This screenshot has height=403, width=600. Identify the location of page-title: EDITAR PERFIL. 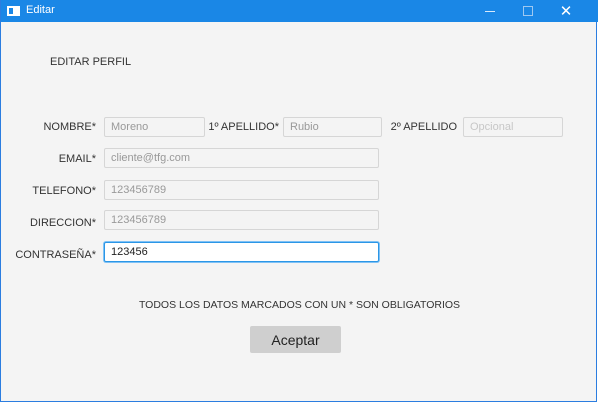
(91, 62).